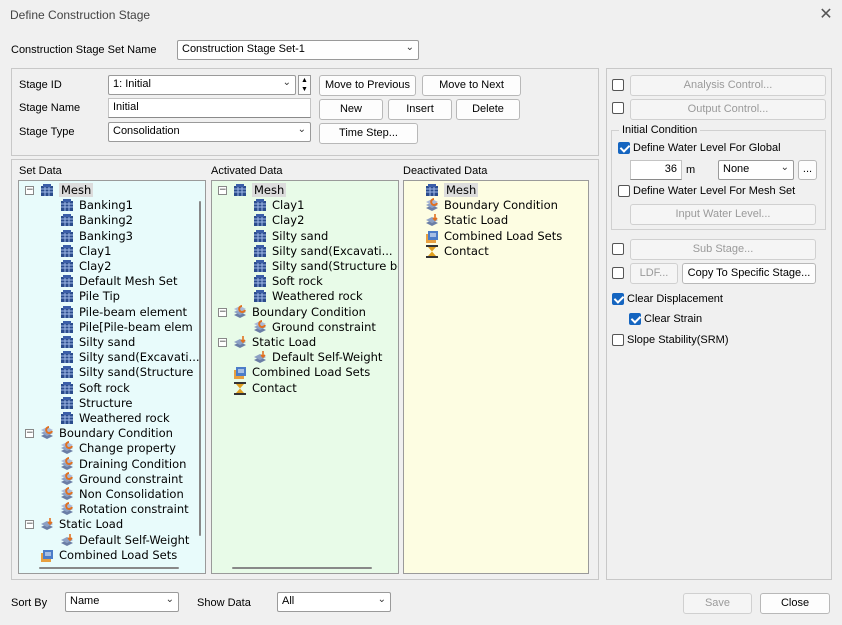  Describe the element at coordinates (96, 403) in the screenshot. I see `tree-item: Structure` at that location.